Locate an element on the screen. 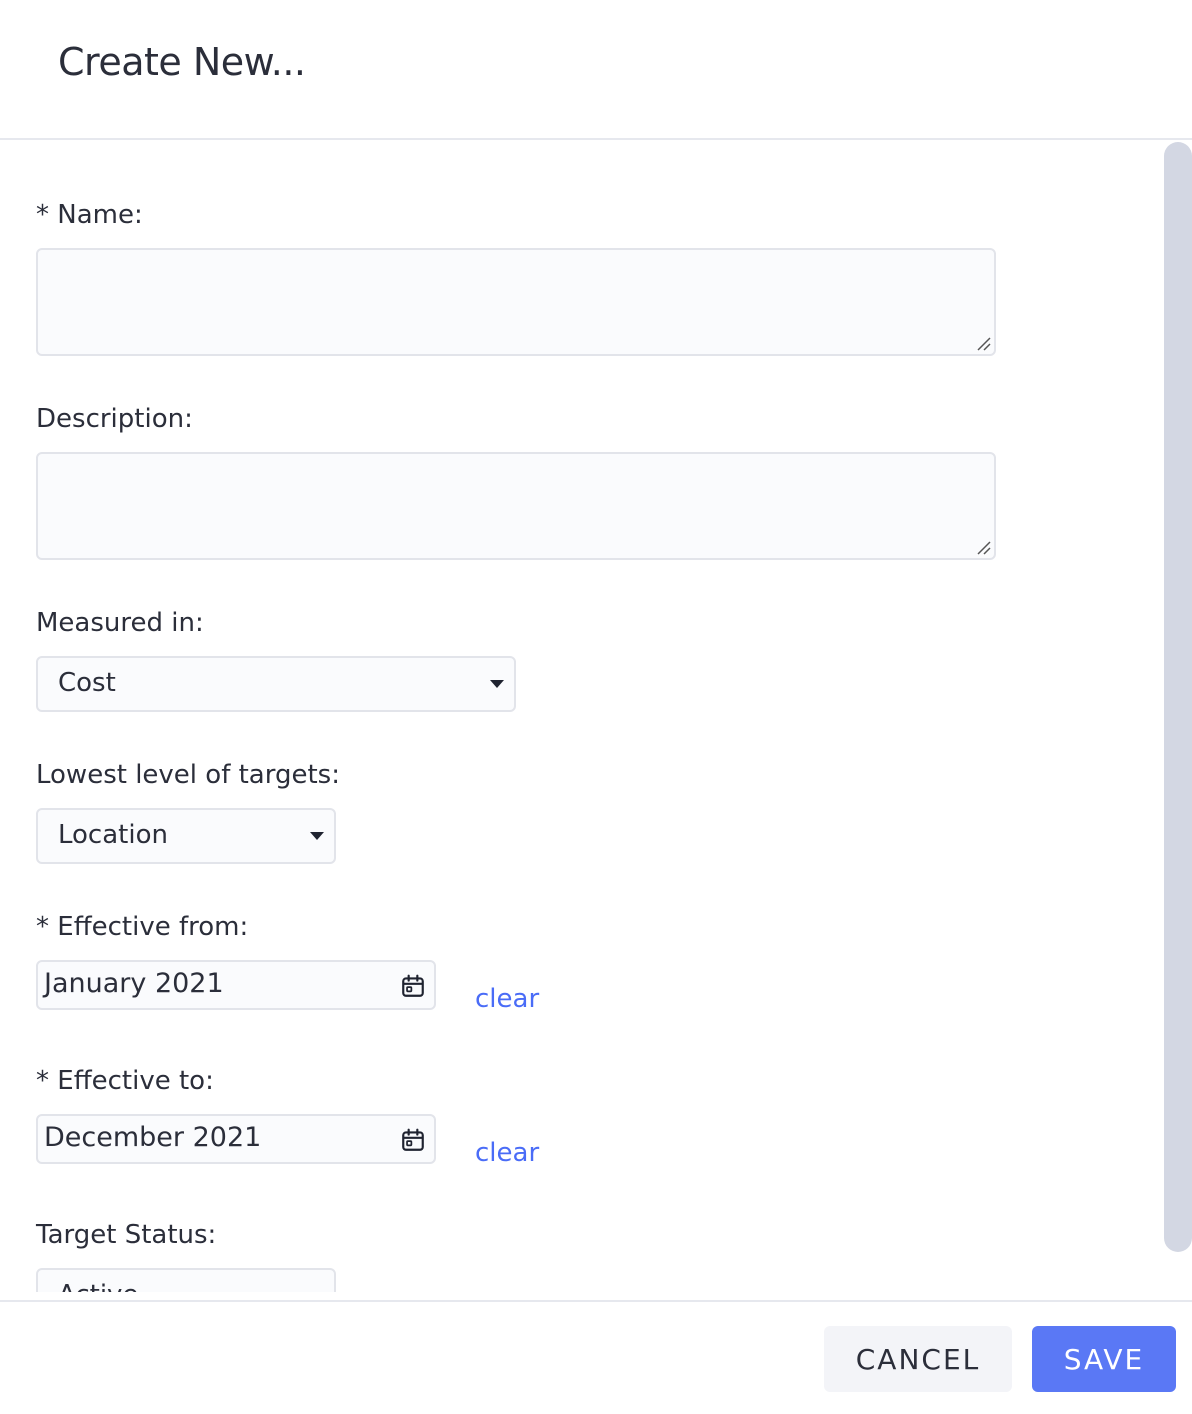  effective-to-input: December 2021 is located at coordinates (236, 1139).